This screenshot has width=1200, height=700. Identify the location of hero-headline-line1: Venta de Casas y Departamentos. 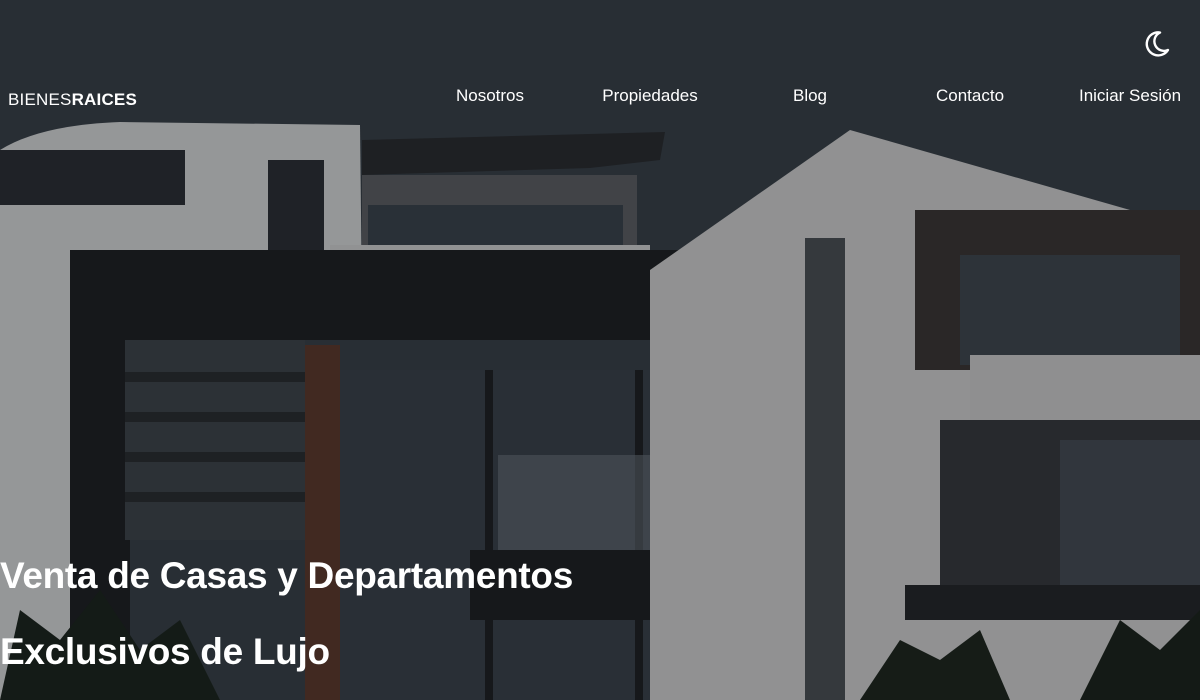
(286, 575).